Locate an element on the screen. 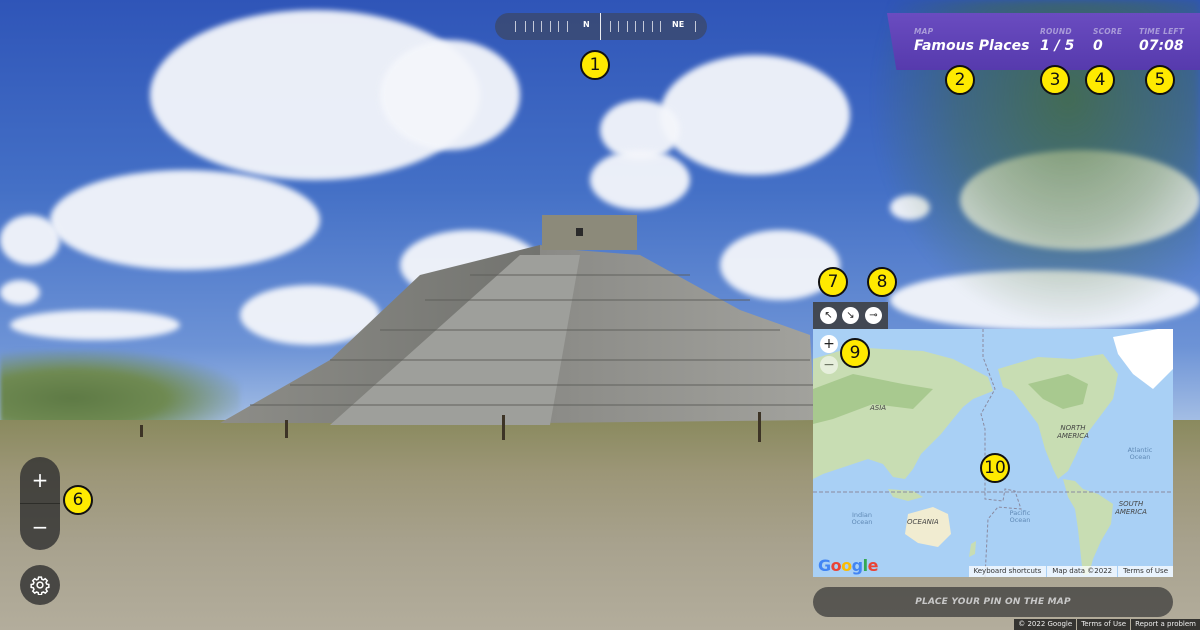  status-round-value: 1 / 5 is located at coordinates (1057, 46).